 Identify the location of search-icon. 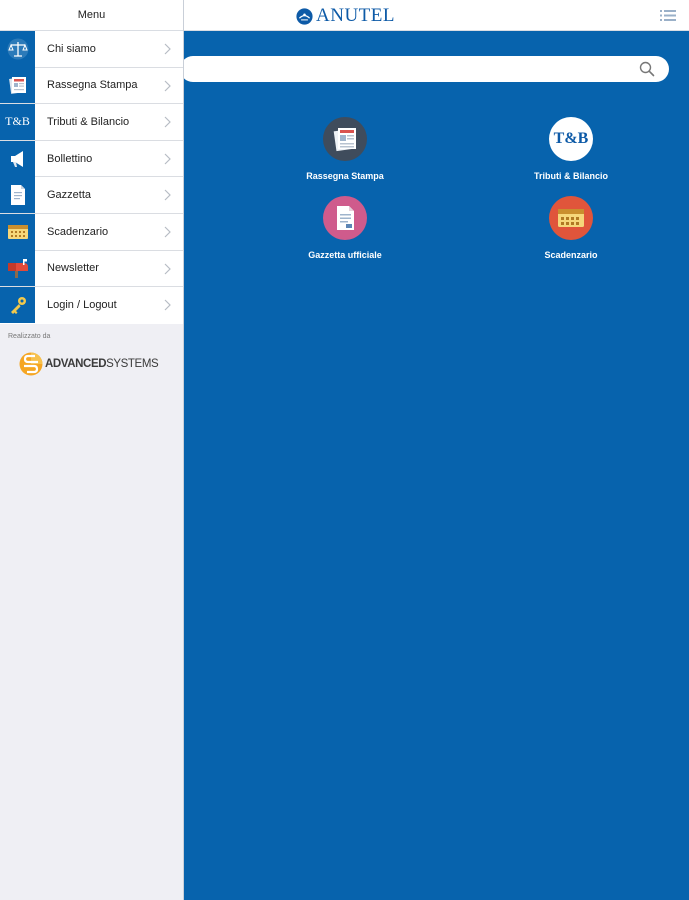
(647, 69).